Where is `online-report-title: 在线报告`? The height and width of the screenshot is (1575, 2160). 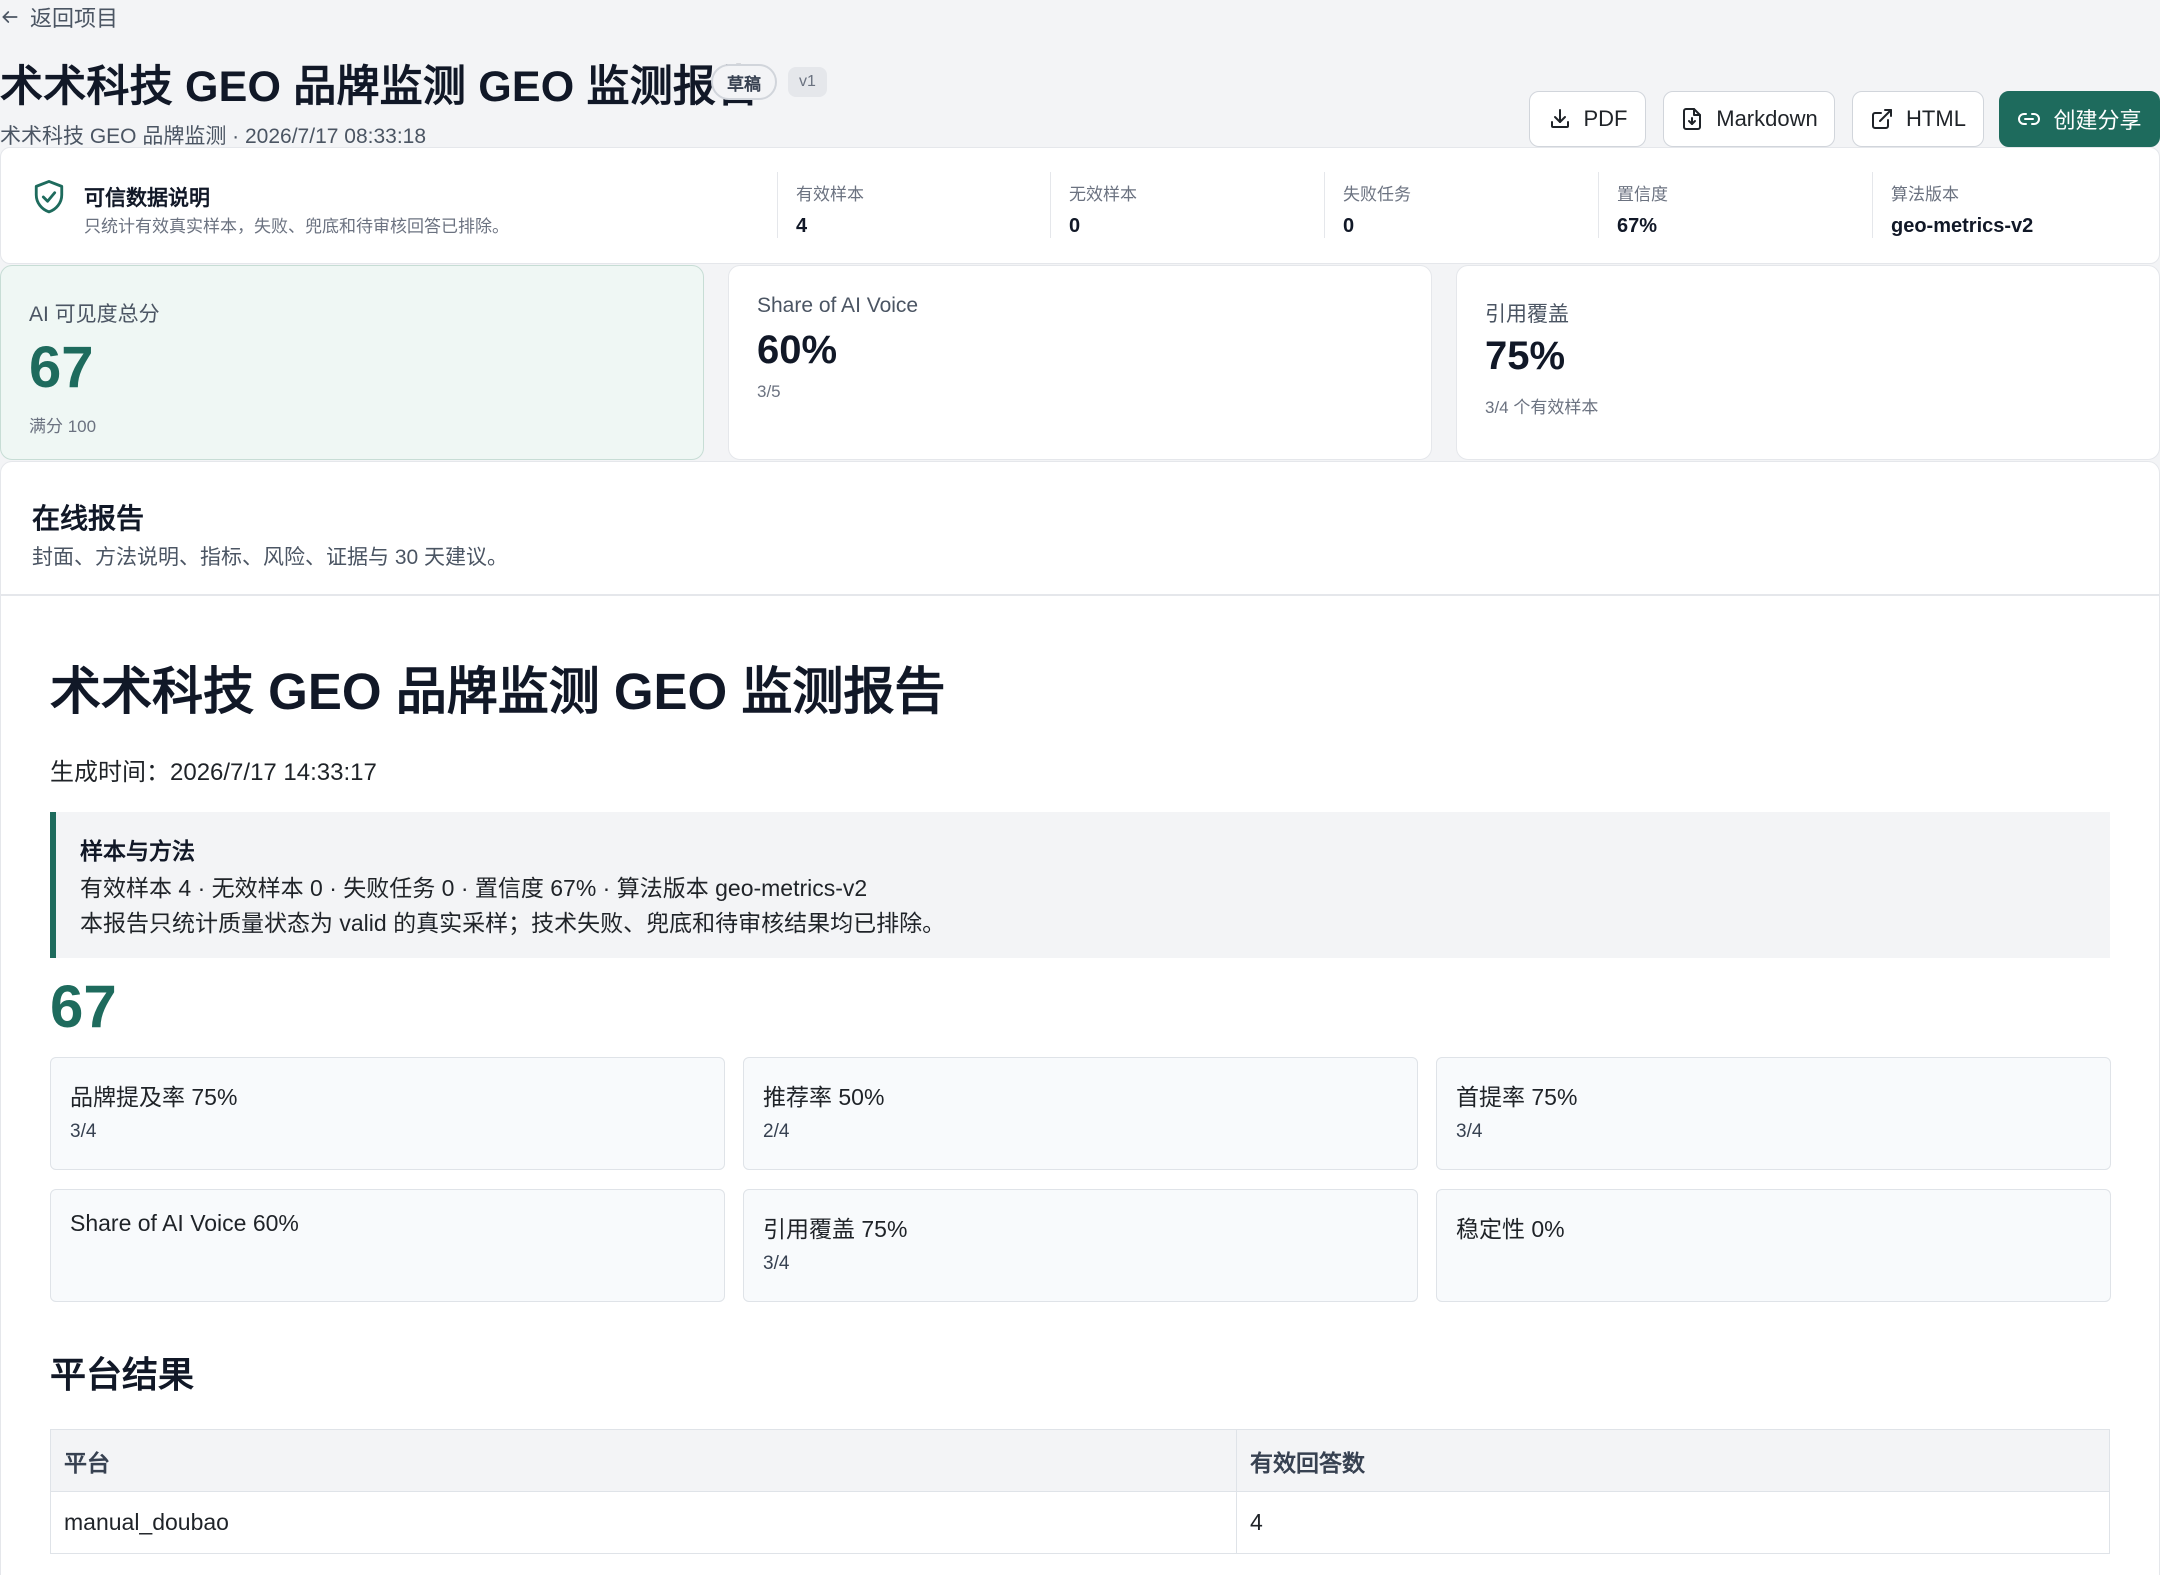
online-report-title: 在线报告 is located at coordinates (88, 518).